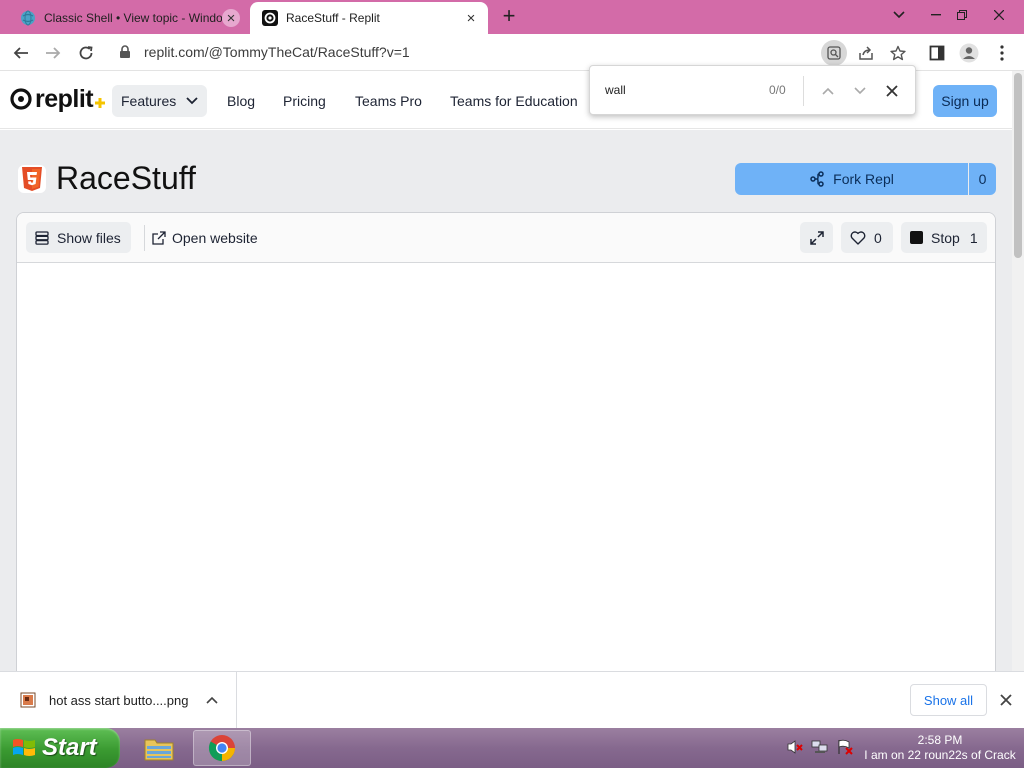  Describe the element at coordinates (21, 99) in the screenshot. I see `replit-logo-icon` at that location.